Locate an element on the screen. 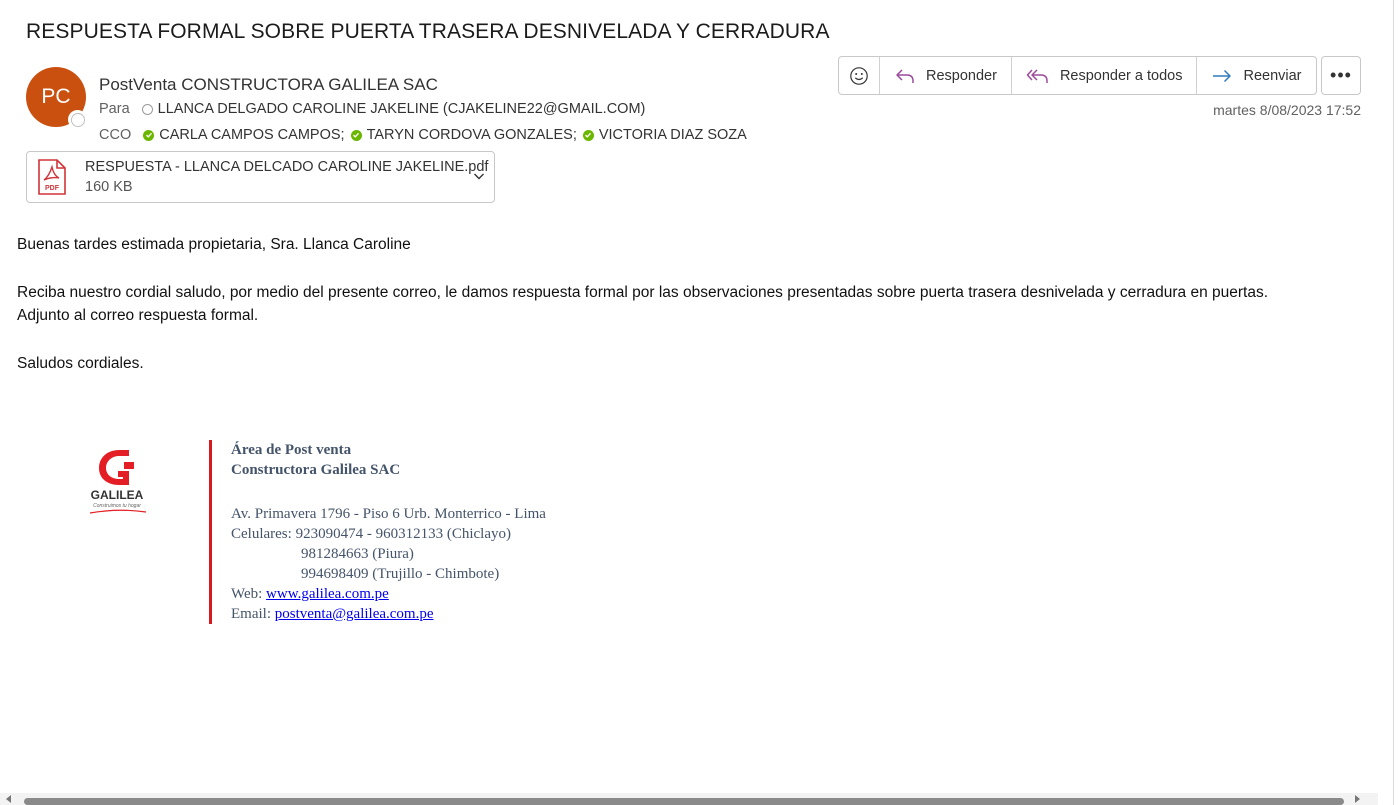 The width and height of the screenshot is (1398, 805). presence-status-icon is located at coordinates (77, 119).